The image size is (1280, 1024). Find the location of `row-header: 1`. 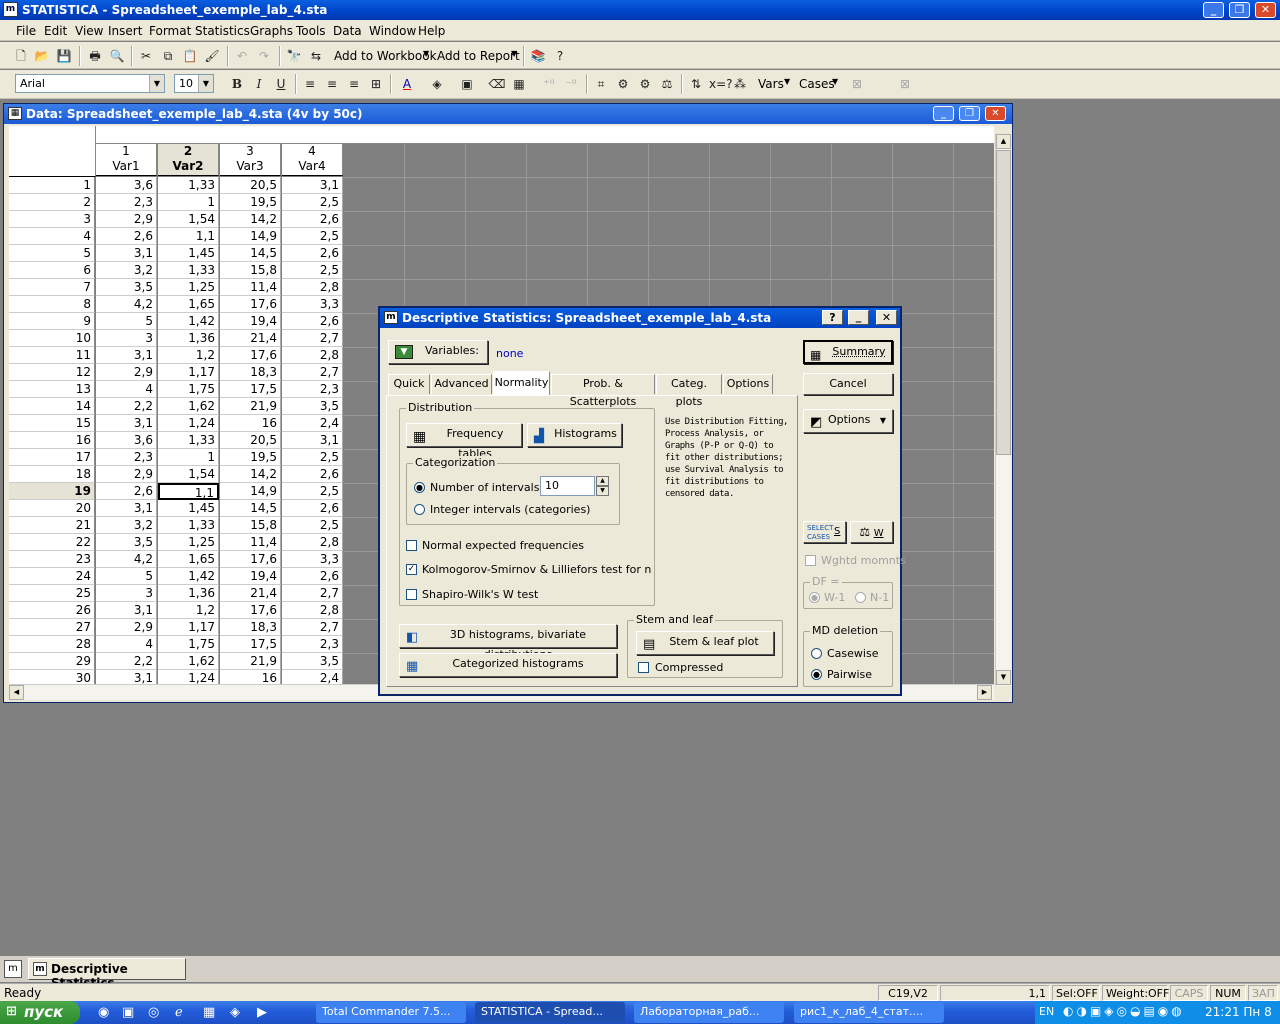

row-header: 1 is located at coordinates (52, 185).